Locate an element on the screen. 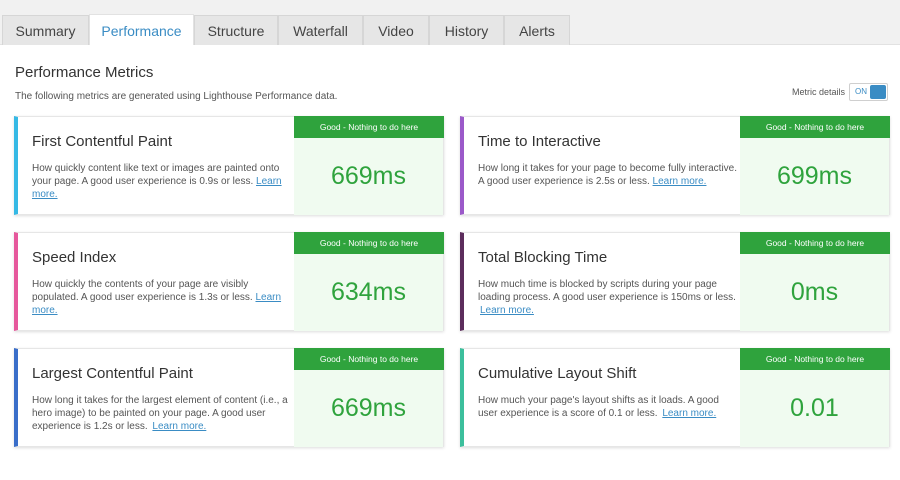 The height and width of the screenshot is (480, 900). tab-structure: Structure is located at coordinates (236, 30).